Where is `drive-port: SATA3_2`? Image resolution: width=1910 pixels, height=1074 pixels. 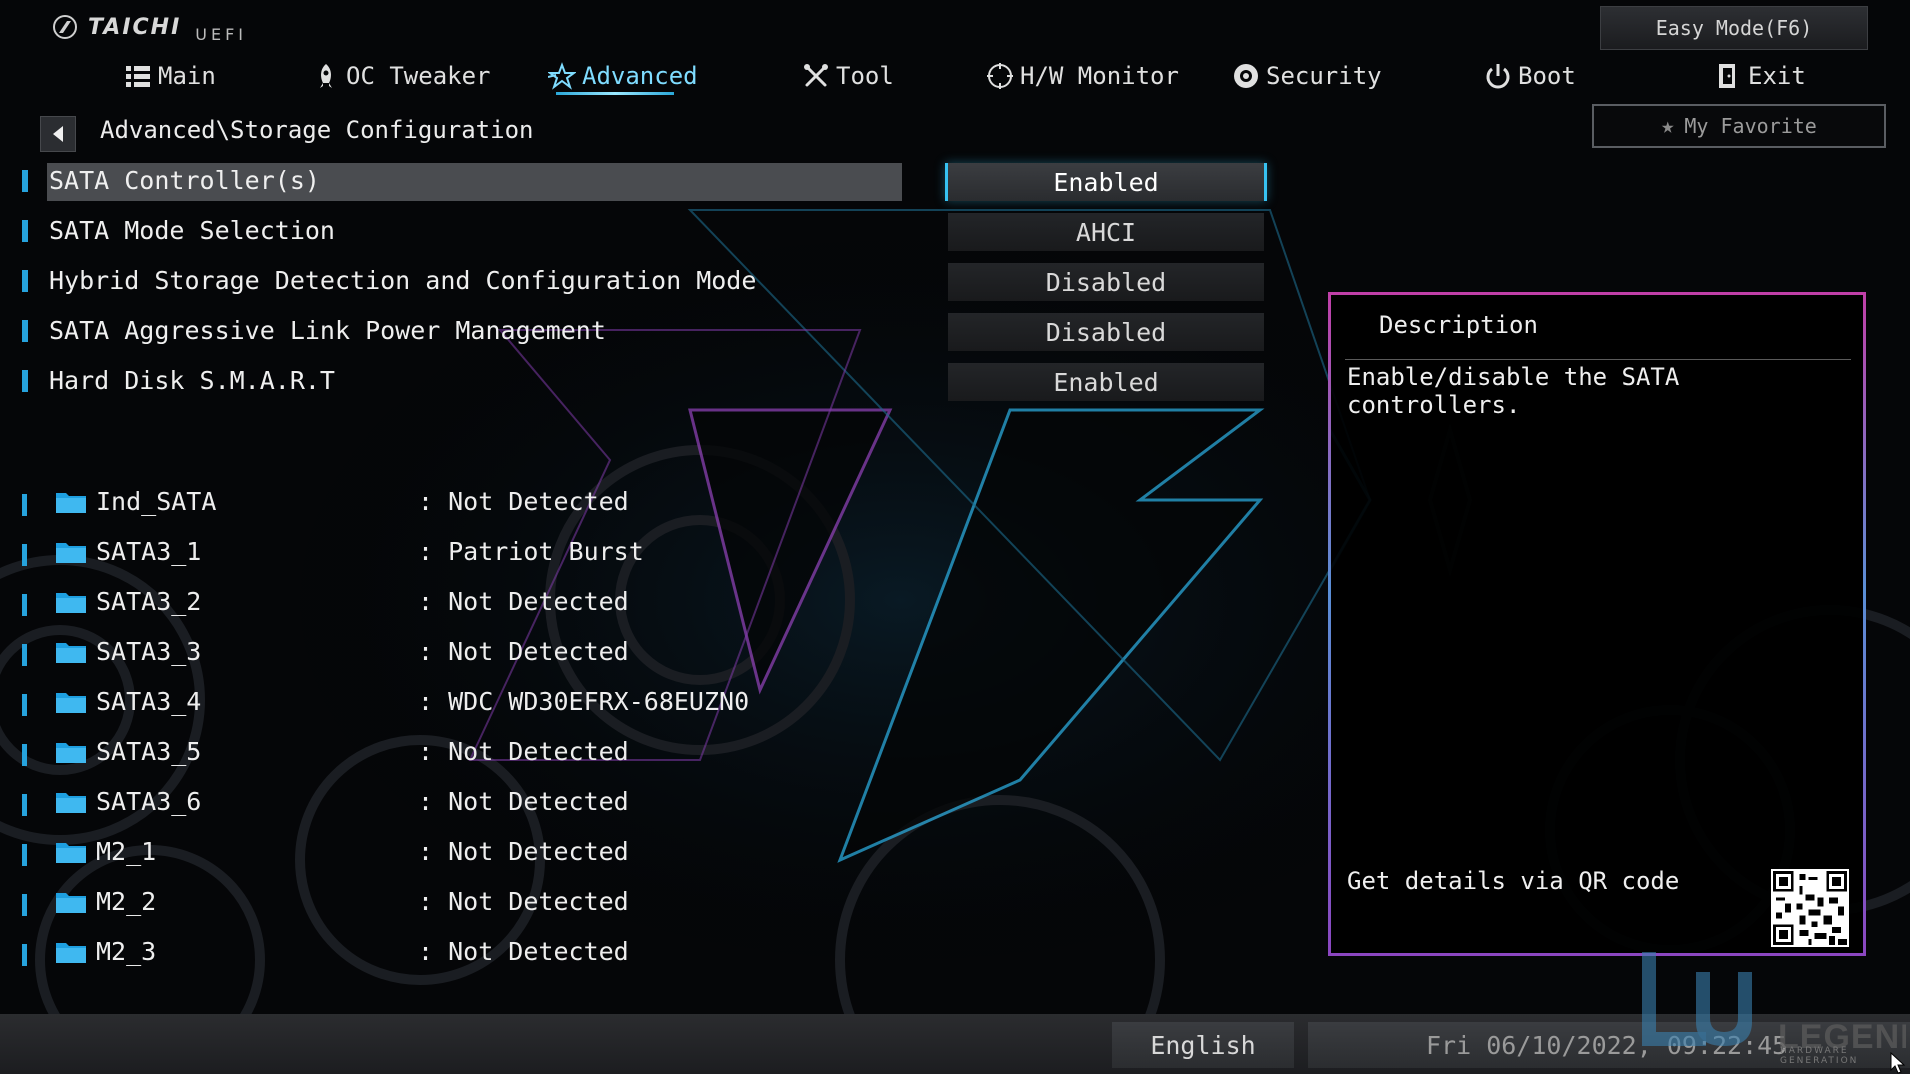 drive-port: SATA3_2 is located at coordinates (149, 601).